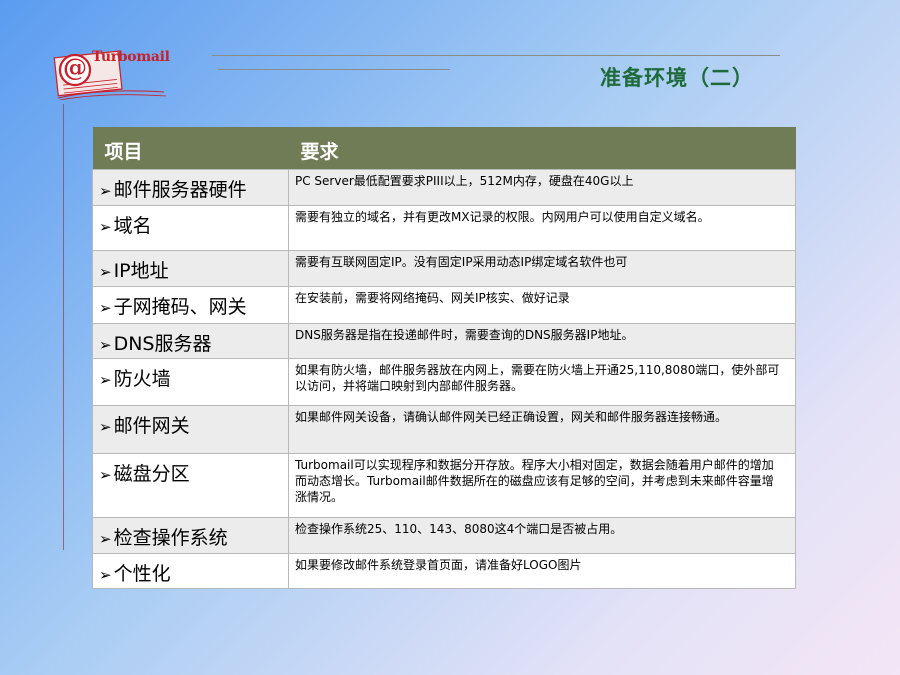 This screenshot has height=675, width=900. What do you see at coordinates (190, 341) in the screenshot?
I see `item-cell: ➢ DNS服务器` at bounding box center [190, 341].